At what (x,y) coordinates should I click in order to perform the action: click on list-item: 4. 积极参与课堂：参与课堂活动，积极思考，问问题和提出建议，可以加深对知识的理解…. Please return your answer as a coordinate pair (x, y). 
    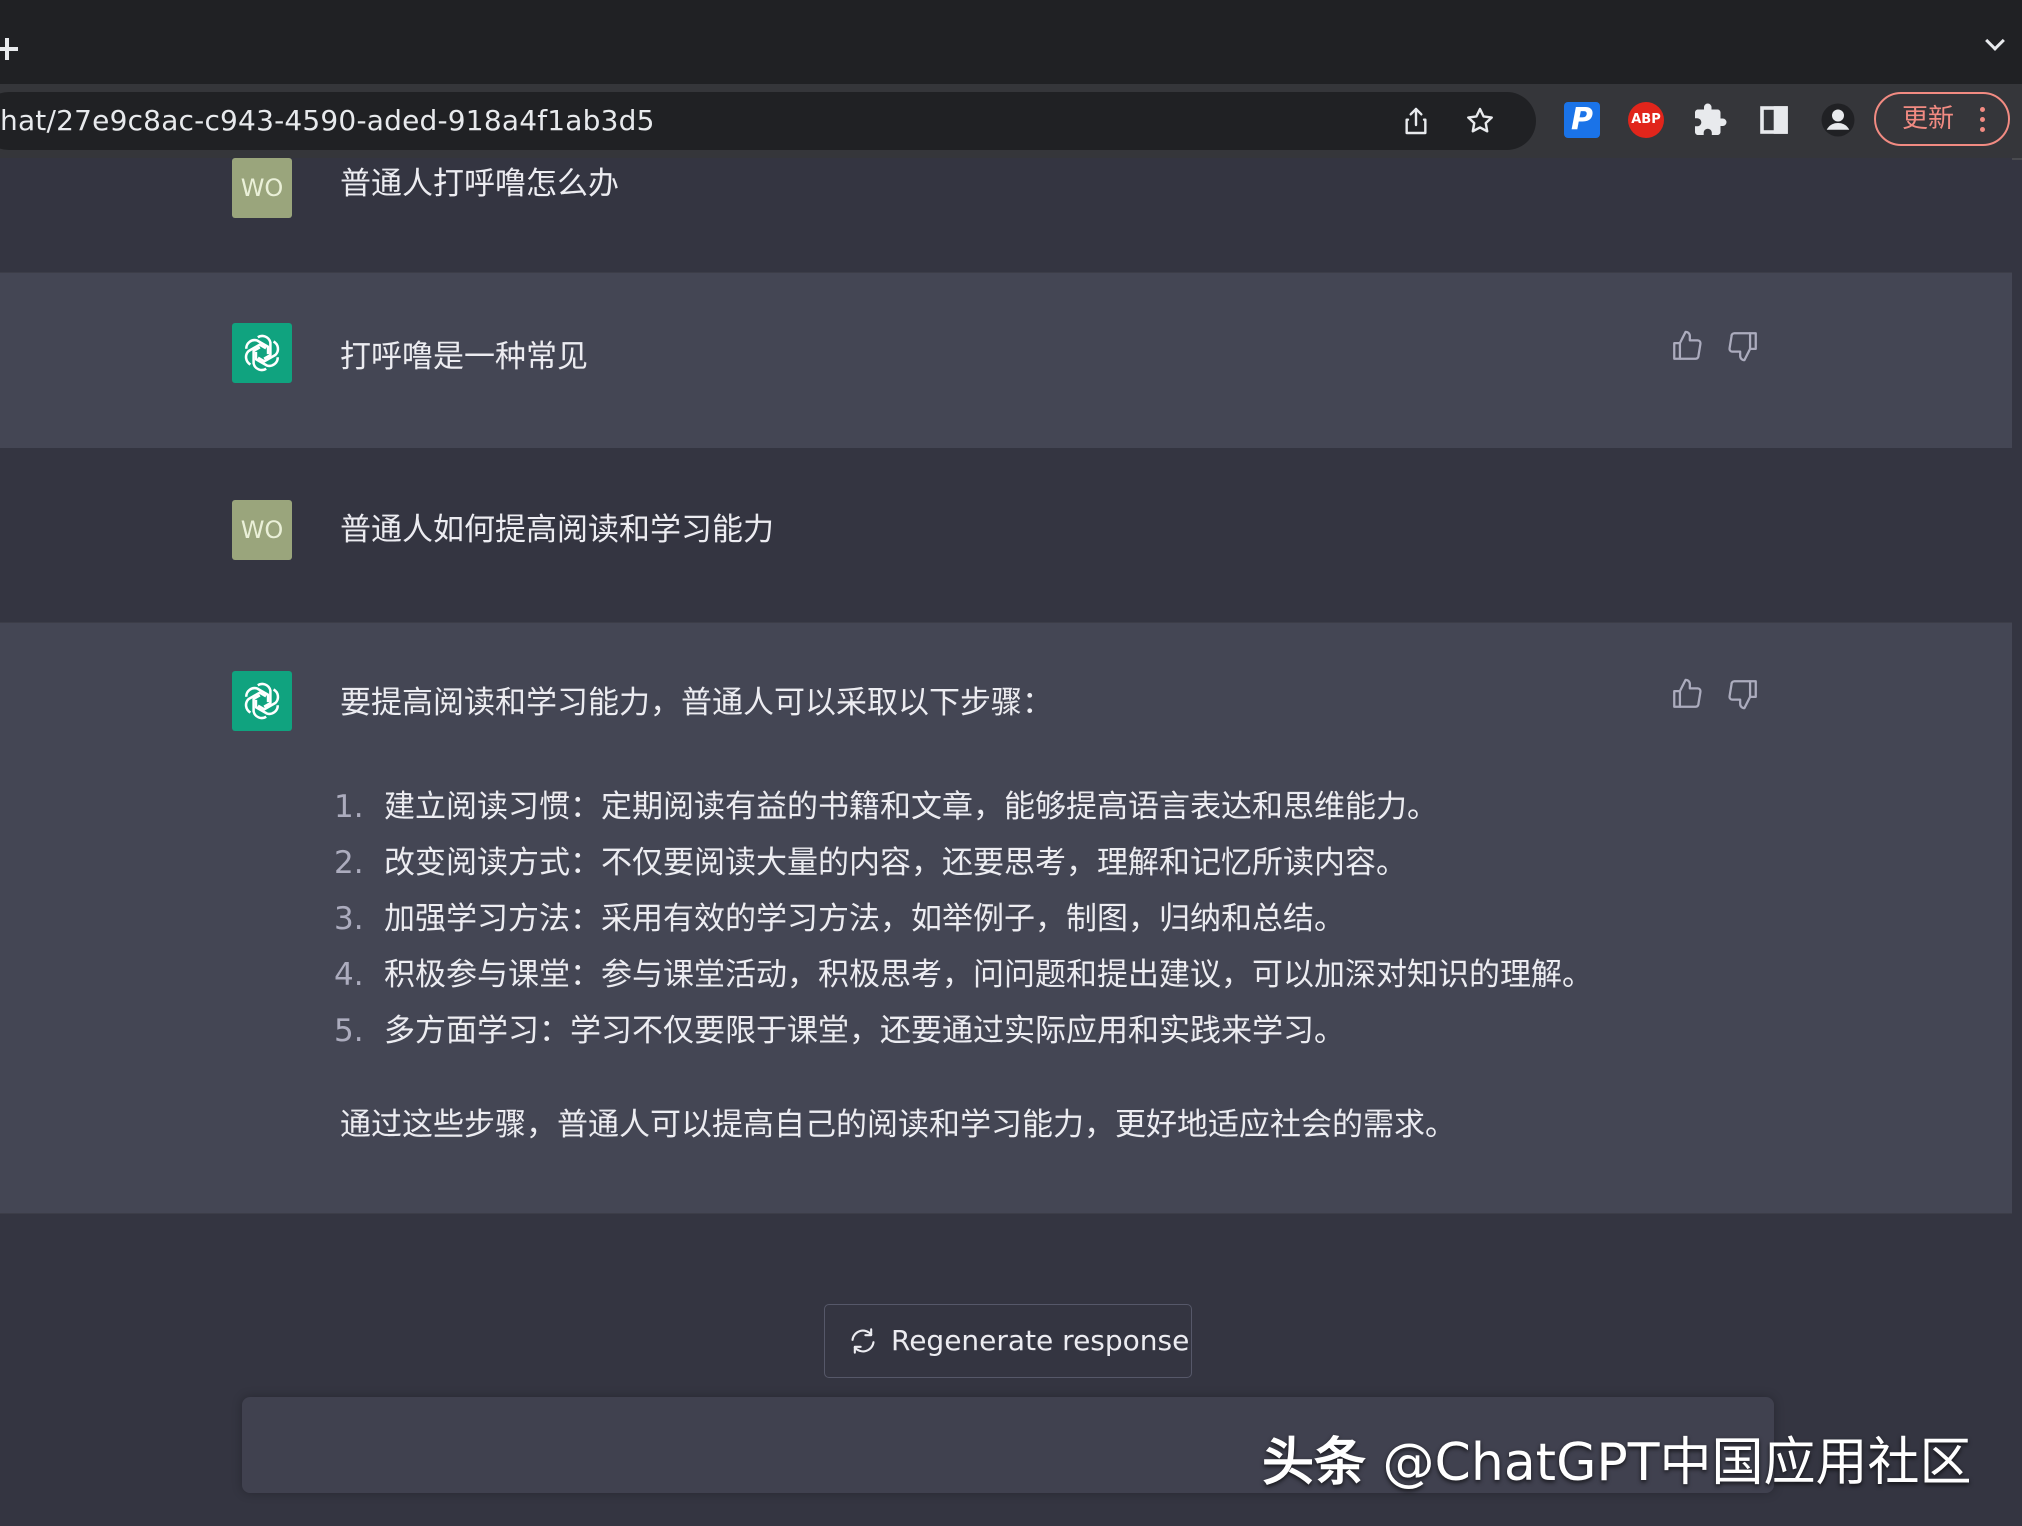
    Looking at the image, I should click on (963, 975).